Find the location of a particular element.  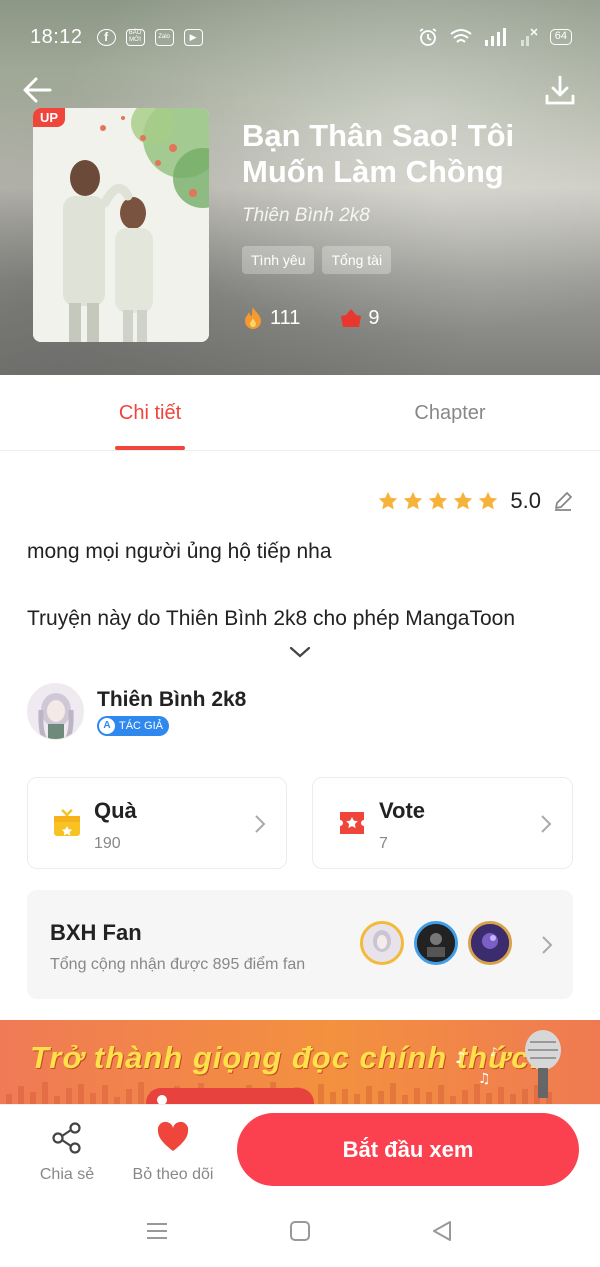

baomoi-icon: BÁO MỚI is located at coordinates (135, 37).